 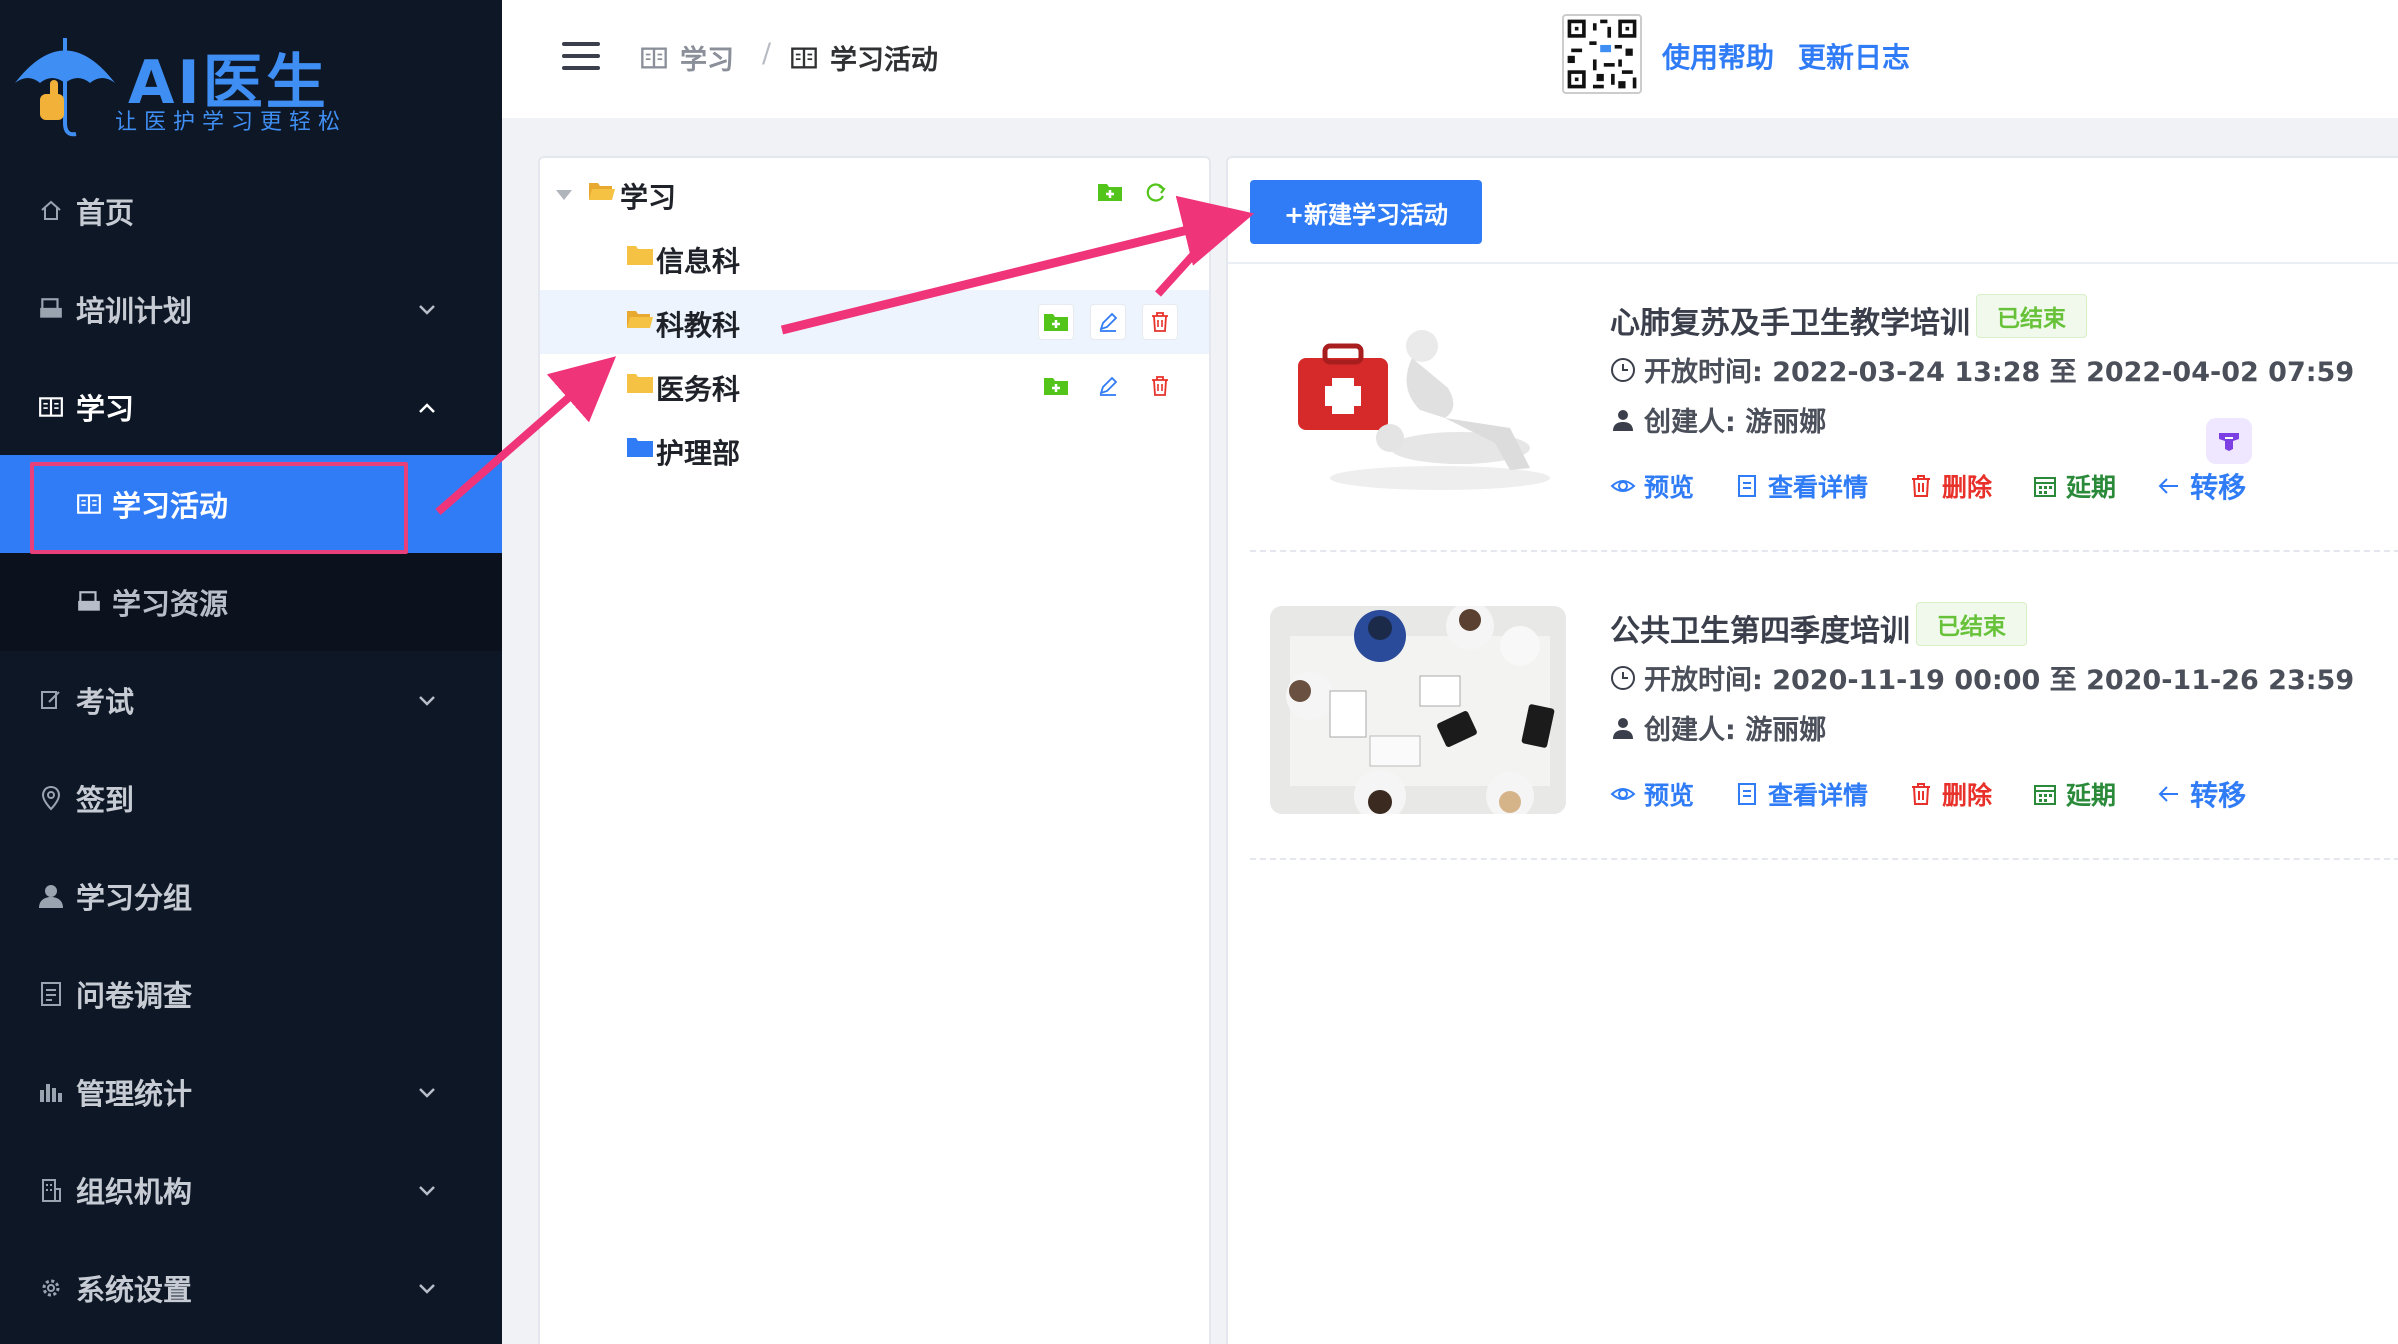 What do you see at coordinates (874, 194) in the screenshot?
I see `tree-node-root: 学习` at bounding box center [874, 194].